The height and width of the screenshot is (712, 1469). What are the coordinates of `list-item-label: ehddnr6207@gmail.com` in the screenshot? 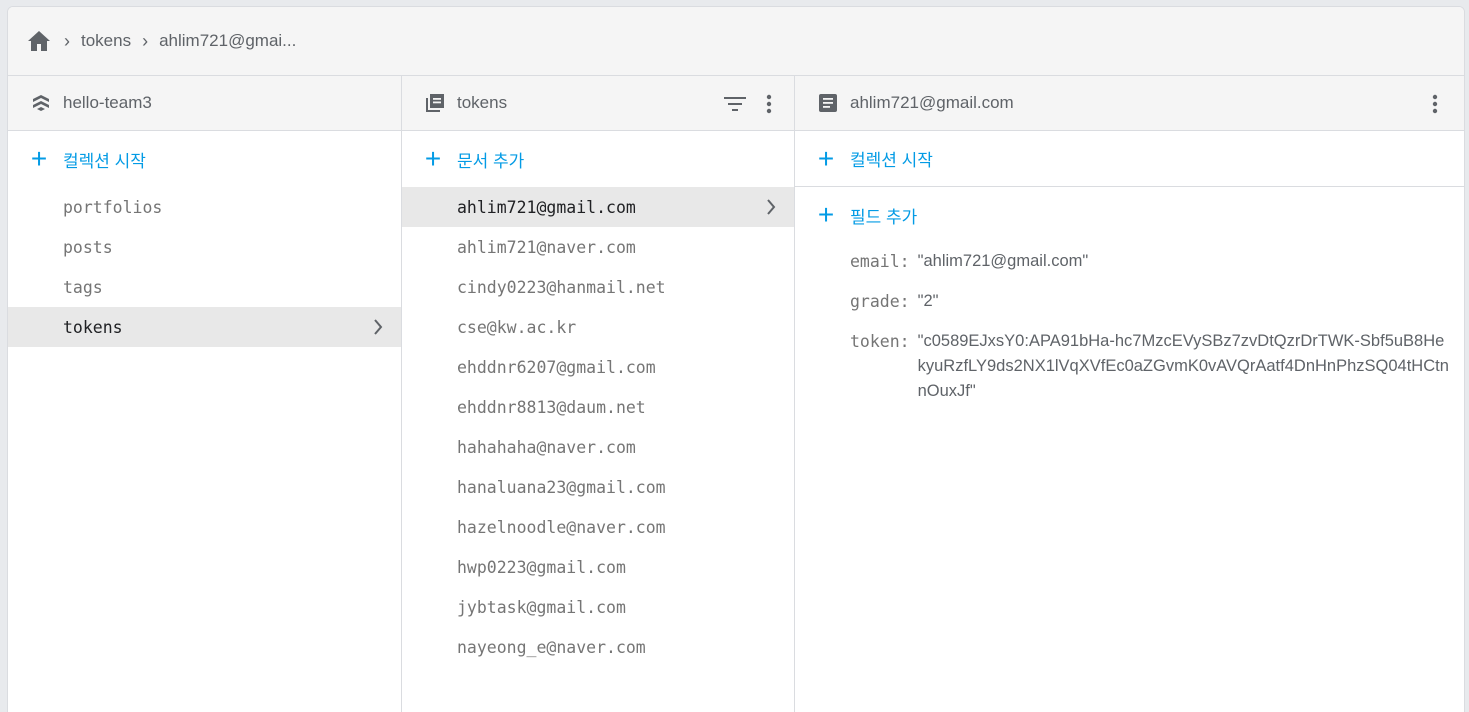 It's located at (556, 367).